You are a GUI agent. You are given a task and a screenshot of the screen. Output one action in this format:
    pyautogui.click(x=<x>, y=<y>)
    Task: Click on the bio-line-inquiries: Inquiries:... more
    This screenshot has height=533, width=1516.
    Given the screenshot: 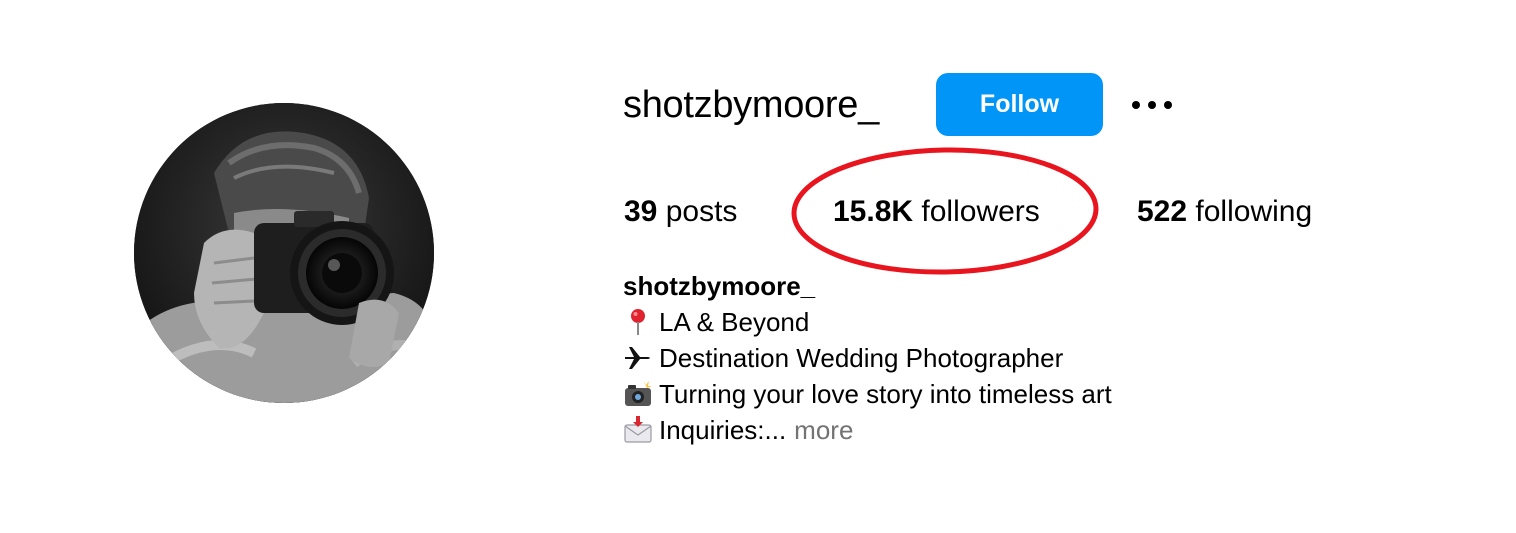 What is the action you would take?
    pyautogui.click(x=867, y=430)
    